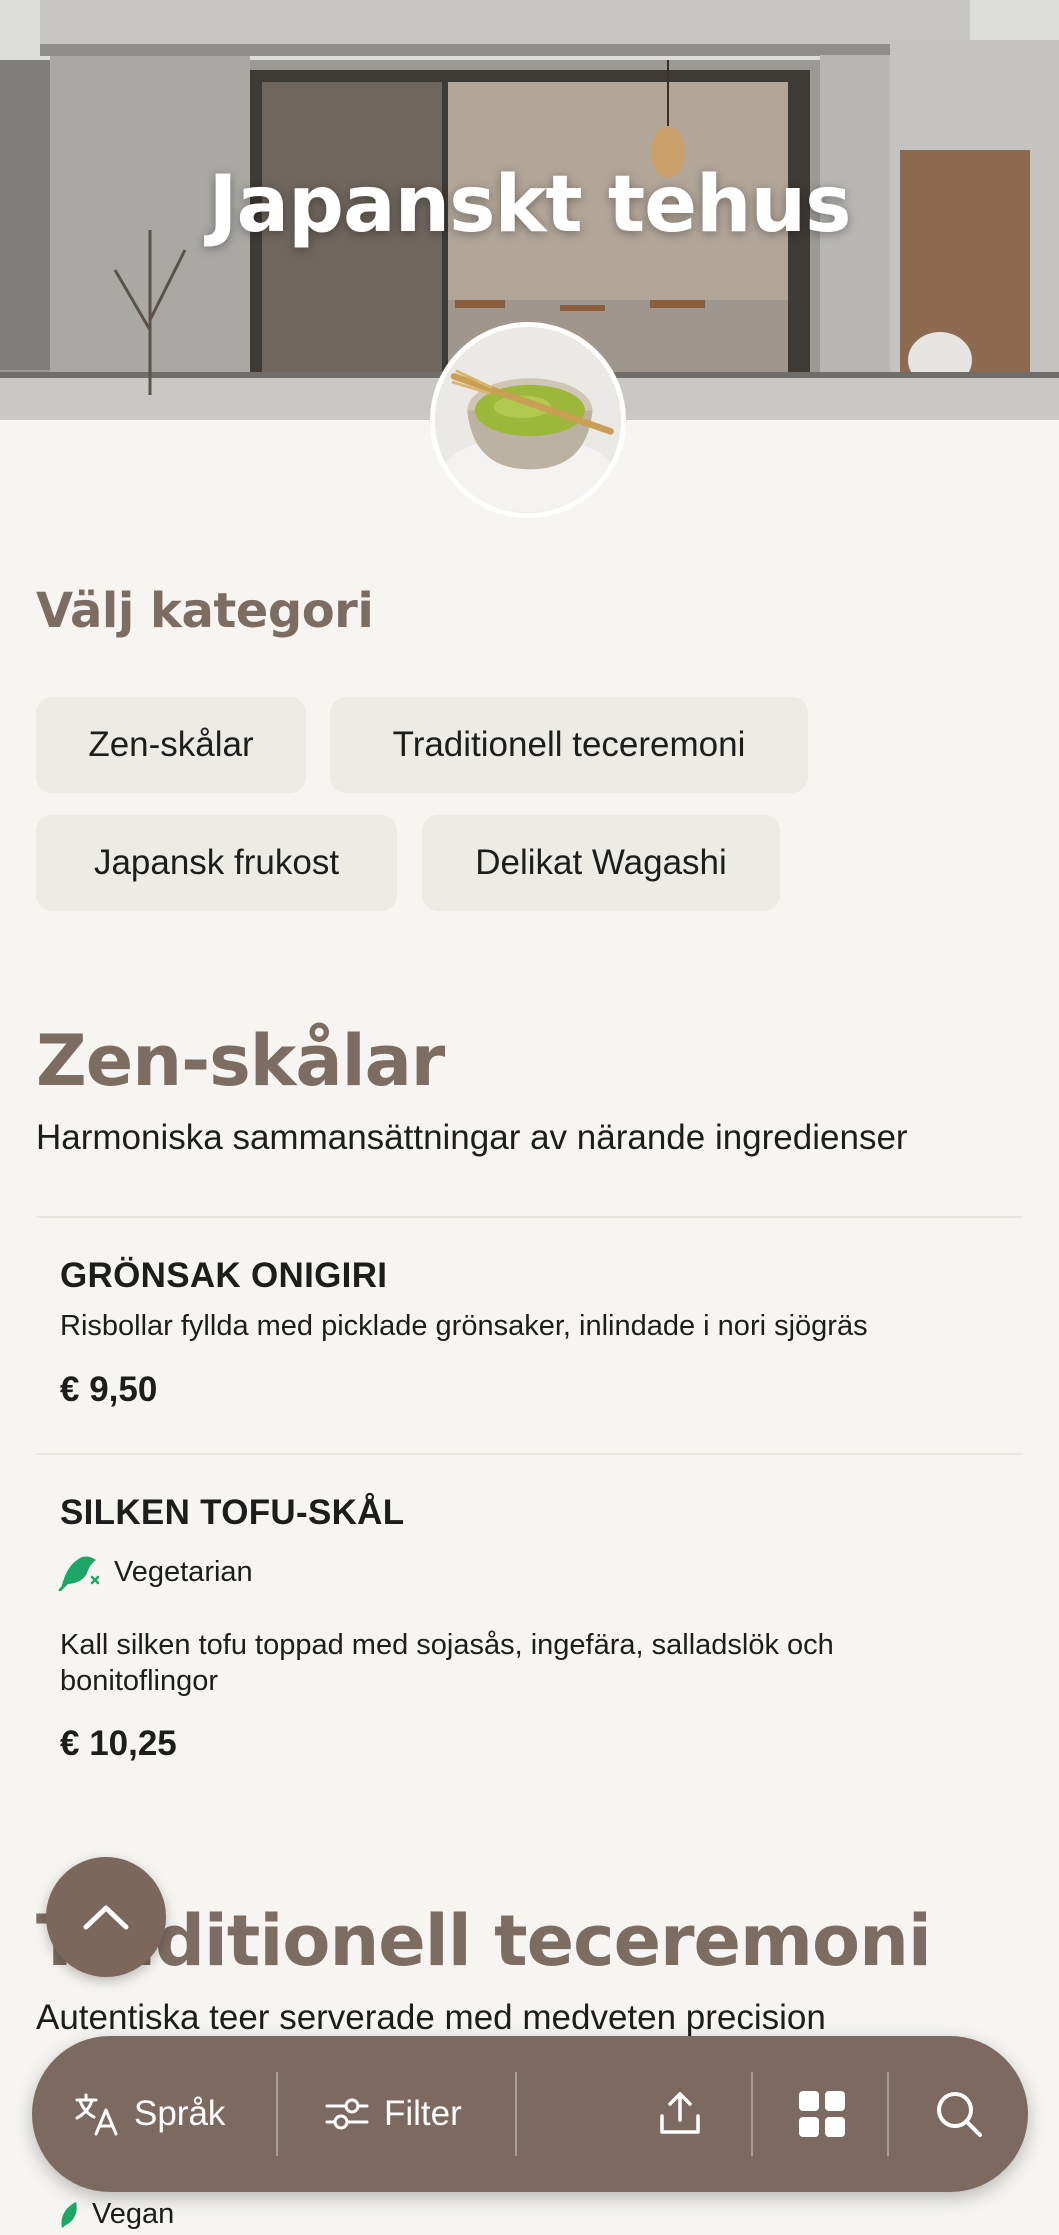 This screenshot has width=1059, height=2235. I want to click on category-chip-delikat-wagashi: Delikat Wagashi, so click(601, 863).